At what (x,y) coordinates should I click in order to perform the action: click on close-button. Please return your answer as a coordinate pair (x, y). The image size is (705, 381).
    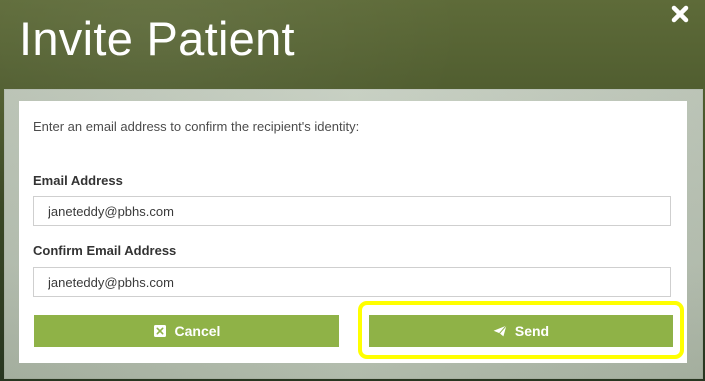
    Looking at the image, I should click on (680, 14).